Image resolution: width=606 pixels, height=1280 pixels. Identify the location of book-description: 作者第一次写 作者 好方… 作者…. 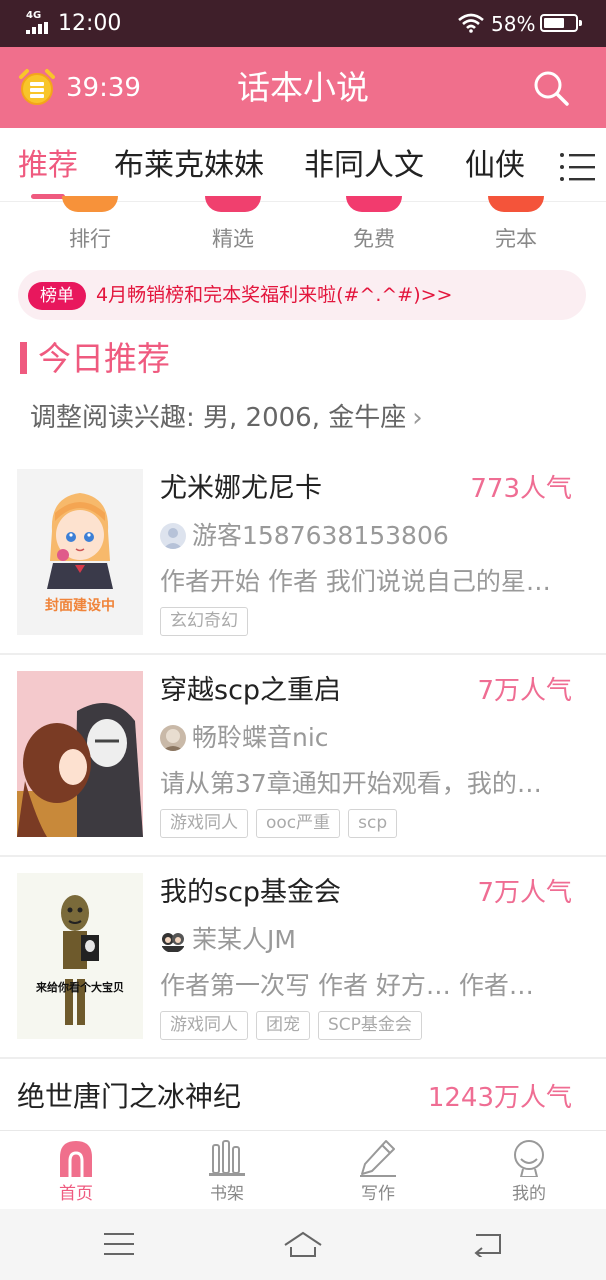
(347, 985).